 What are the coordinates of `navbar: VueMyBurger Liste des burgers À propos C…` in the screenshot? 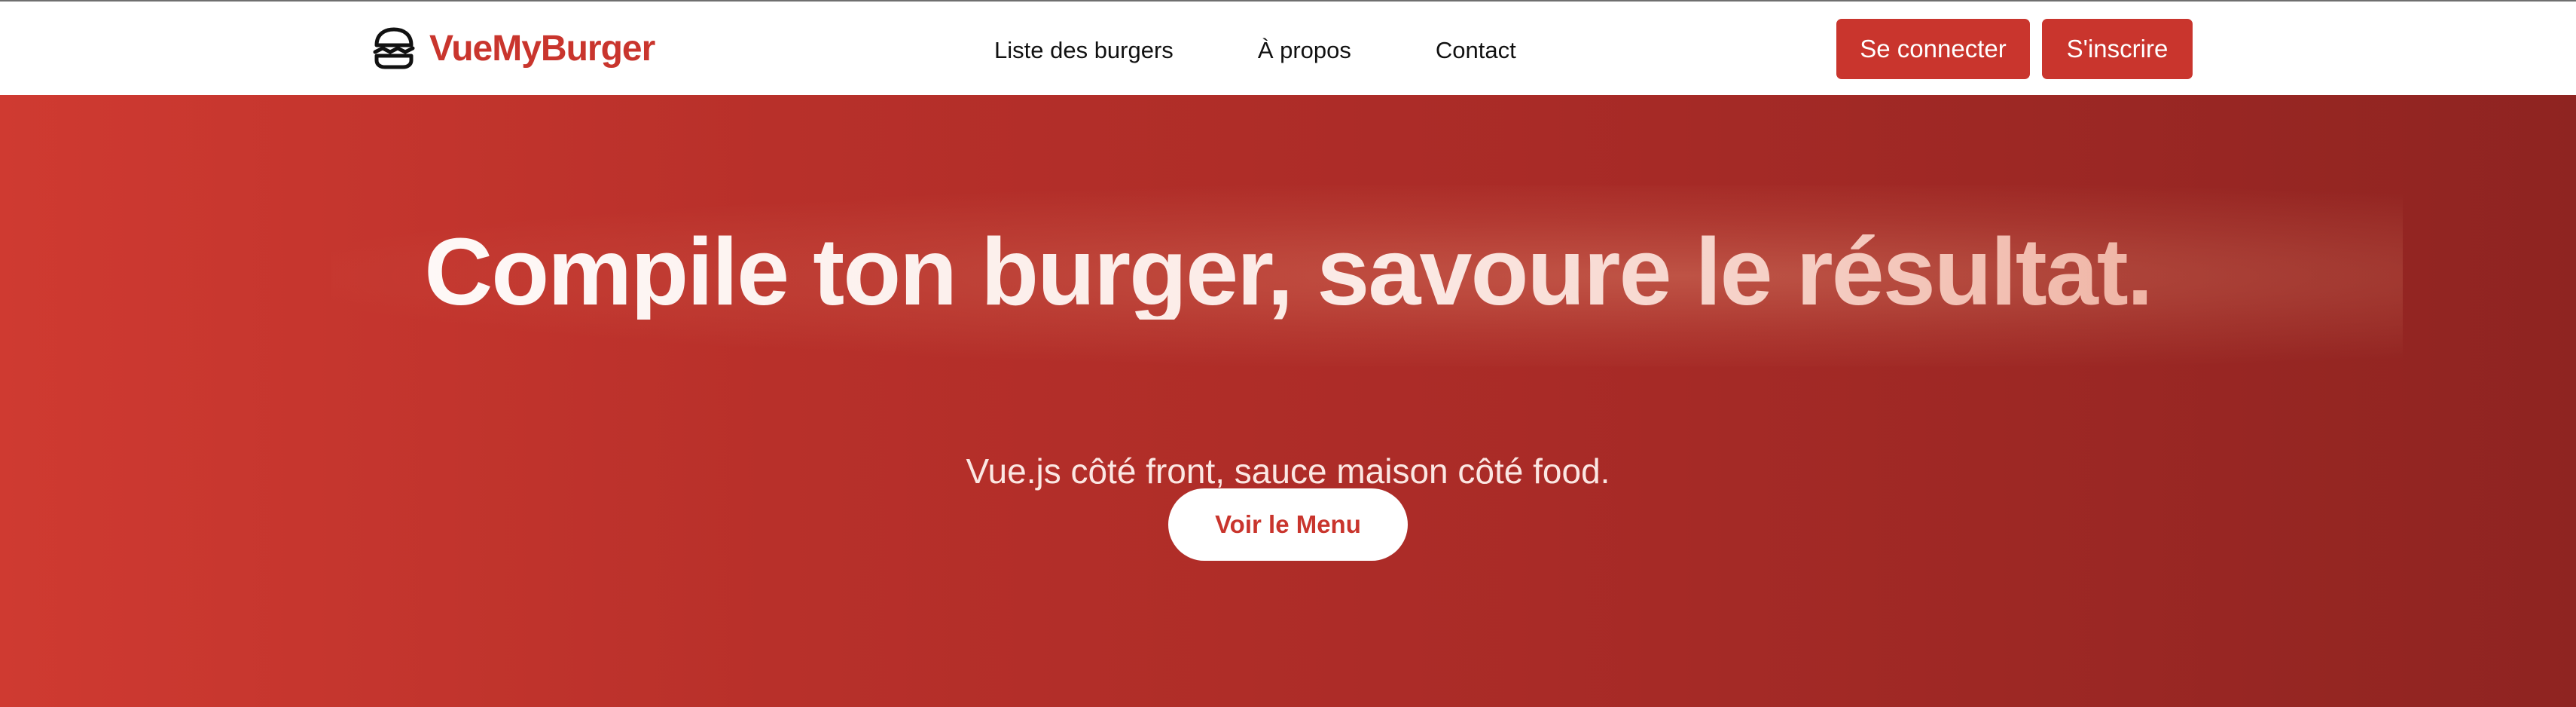 It's located at (1288, 48).